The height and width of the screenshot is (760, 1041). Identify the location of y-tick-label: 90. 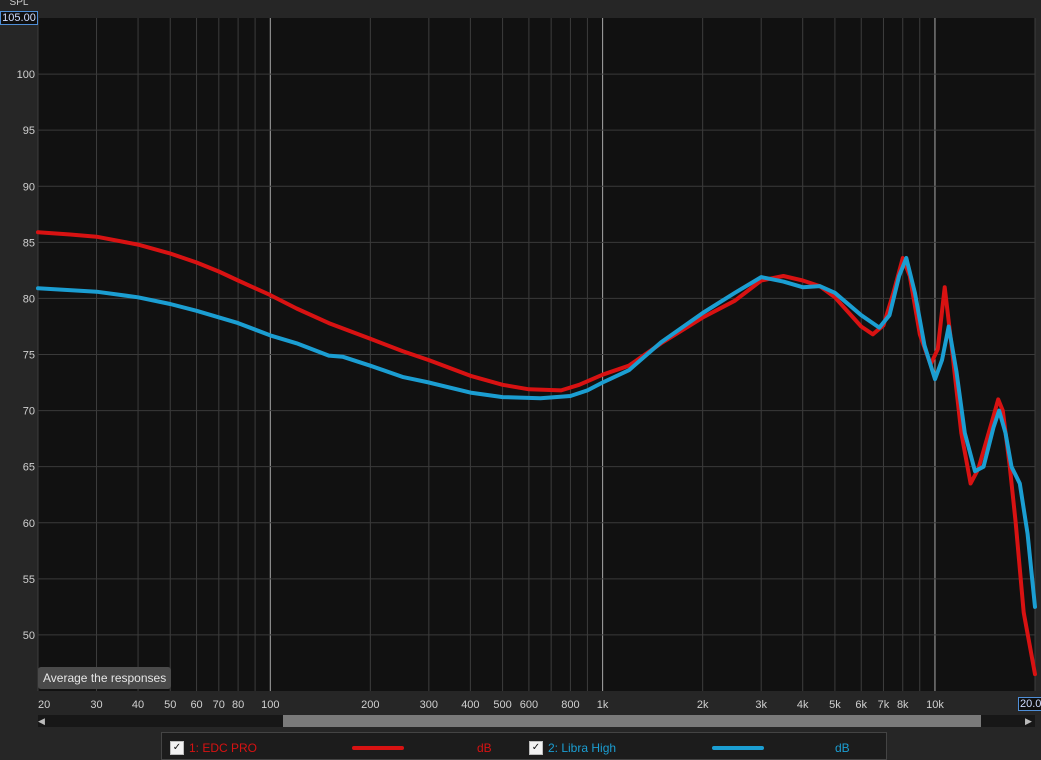
(29, 187).